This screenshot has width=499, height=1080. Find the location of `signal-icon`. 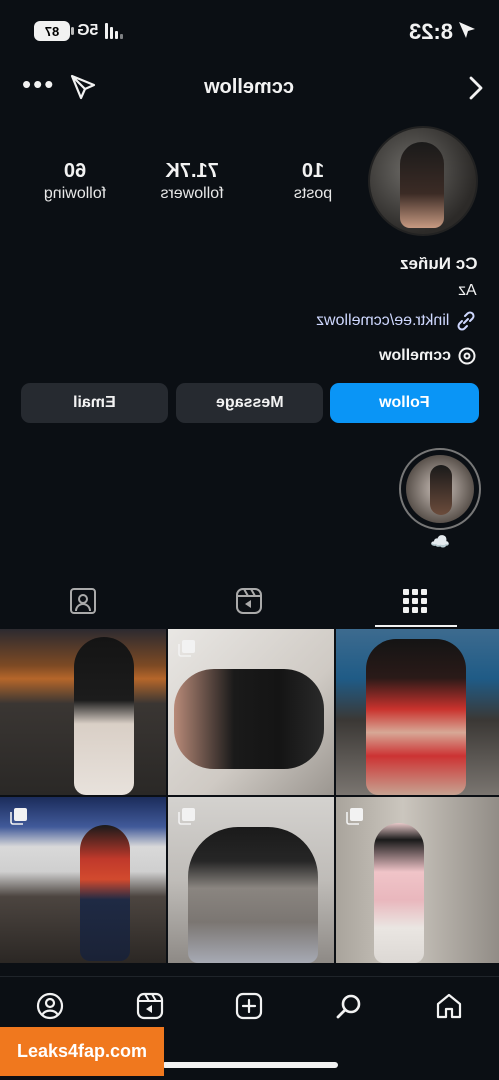

signal-icon is located at coordinates (114, 31).